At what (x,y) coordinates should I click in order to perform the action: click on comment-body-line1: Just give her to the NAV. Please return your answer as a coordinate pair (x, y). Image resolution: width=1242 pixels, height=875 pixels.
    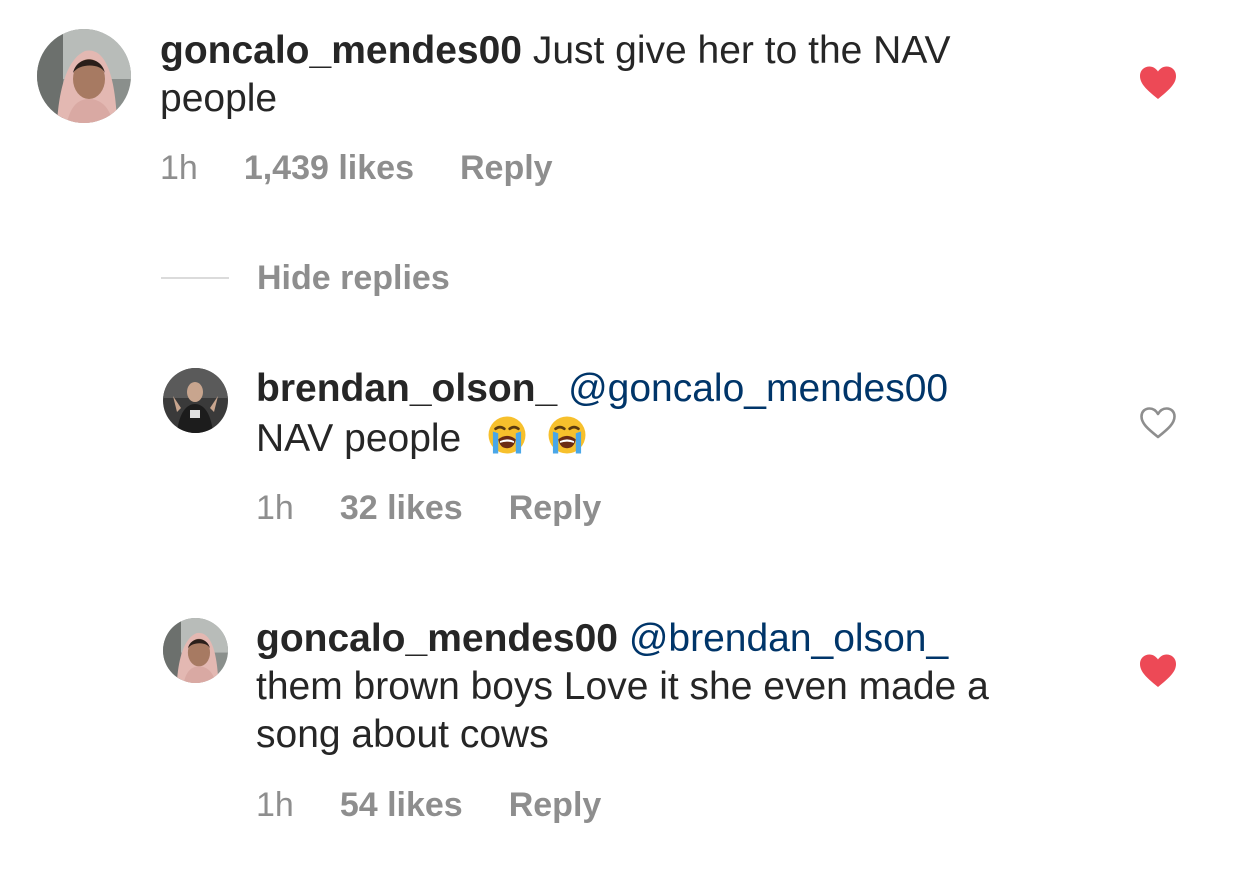
    Looking at the image, I should click on (741, 50).